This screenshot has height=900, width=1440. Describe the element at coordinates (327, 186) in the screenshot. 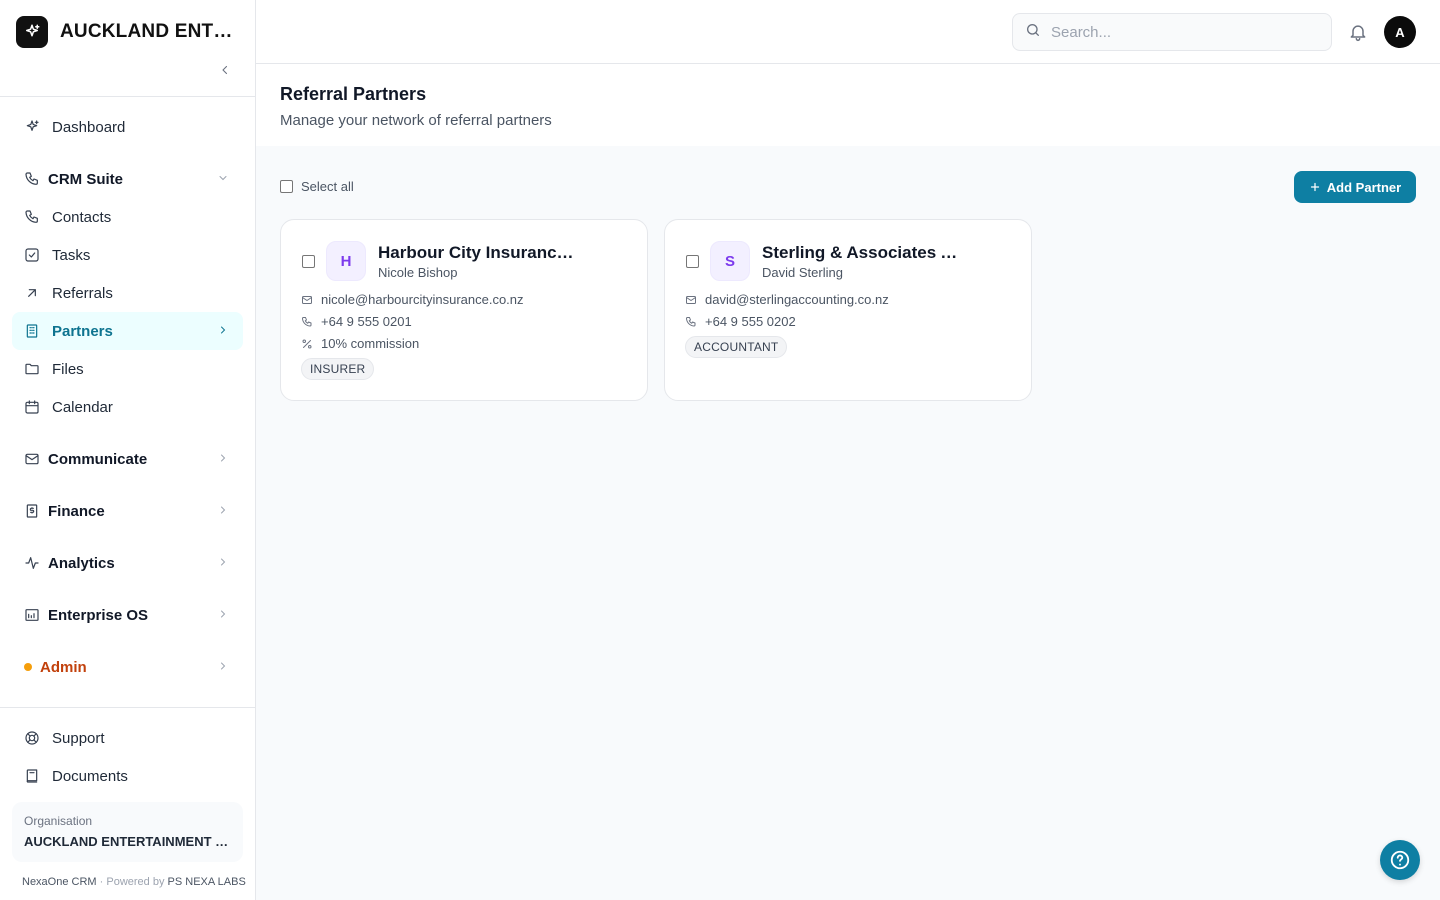

I see `select-all-label: Select all` at that location.